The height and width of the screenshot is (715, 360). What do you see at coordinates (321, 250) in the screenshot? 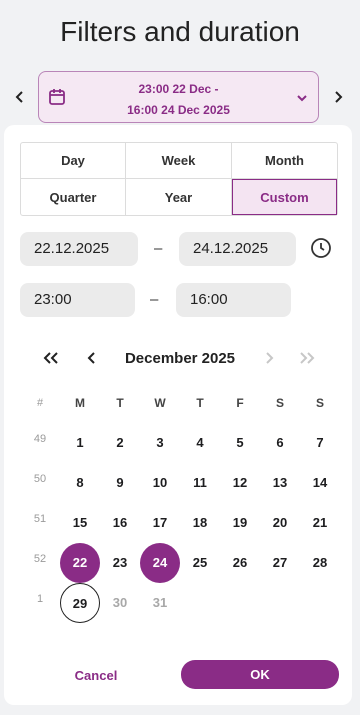
I see `clock-icon` at bounding box center [321, 250].